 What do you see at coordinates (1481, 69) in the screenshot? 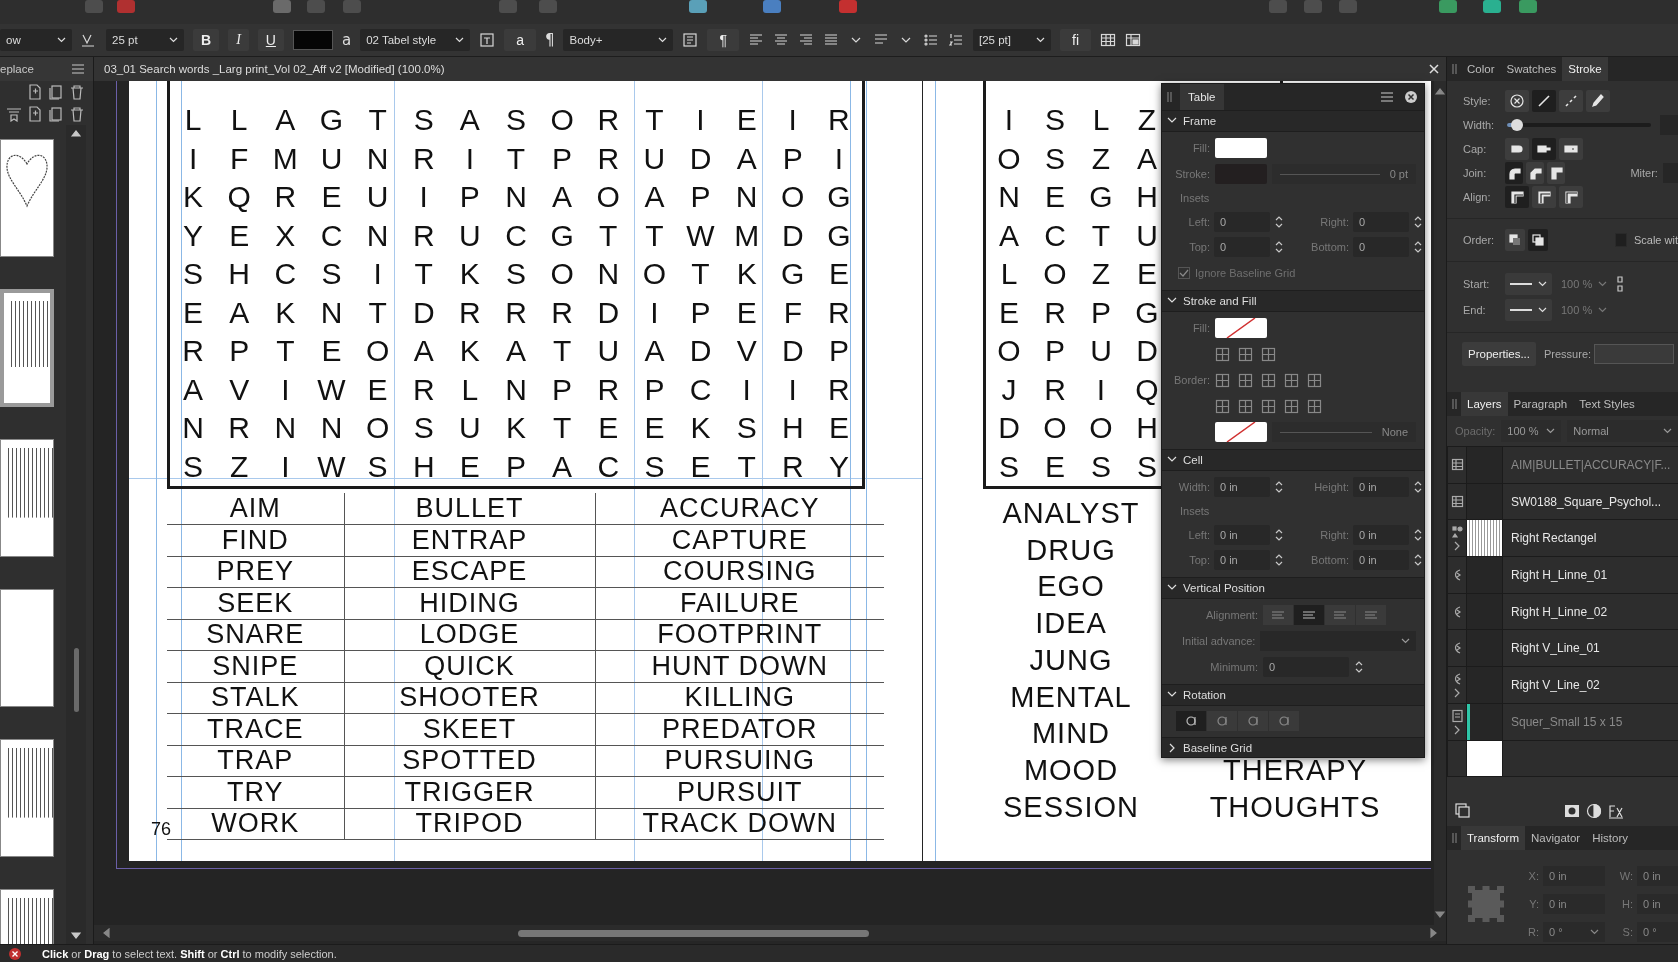
I see `panel-tab: Color` at bounding box center [1481, 69].